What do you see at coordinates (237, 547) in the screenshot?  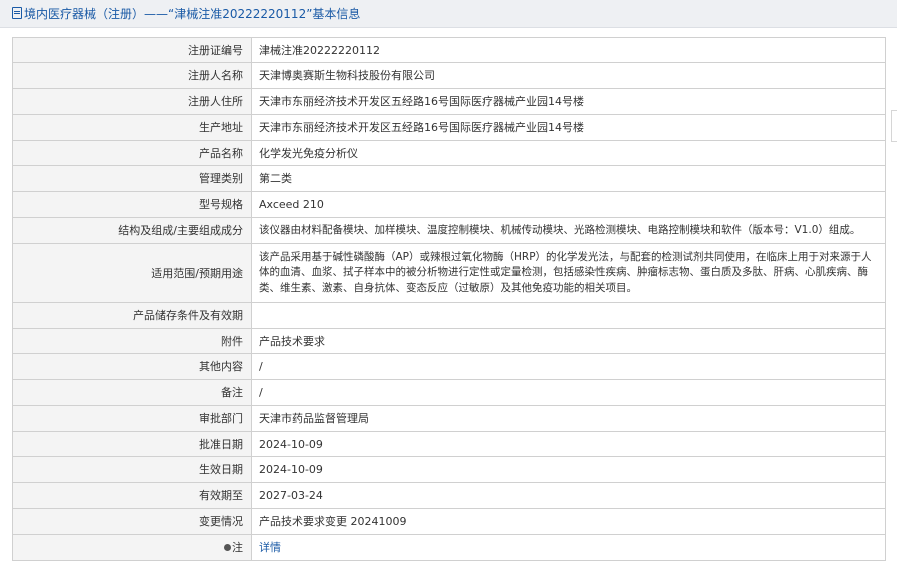 I see `note-label: 注` at bounding box center [237, 547].